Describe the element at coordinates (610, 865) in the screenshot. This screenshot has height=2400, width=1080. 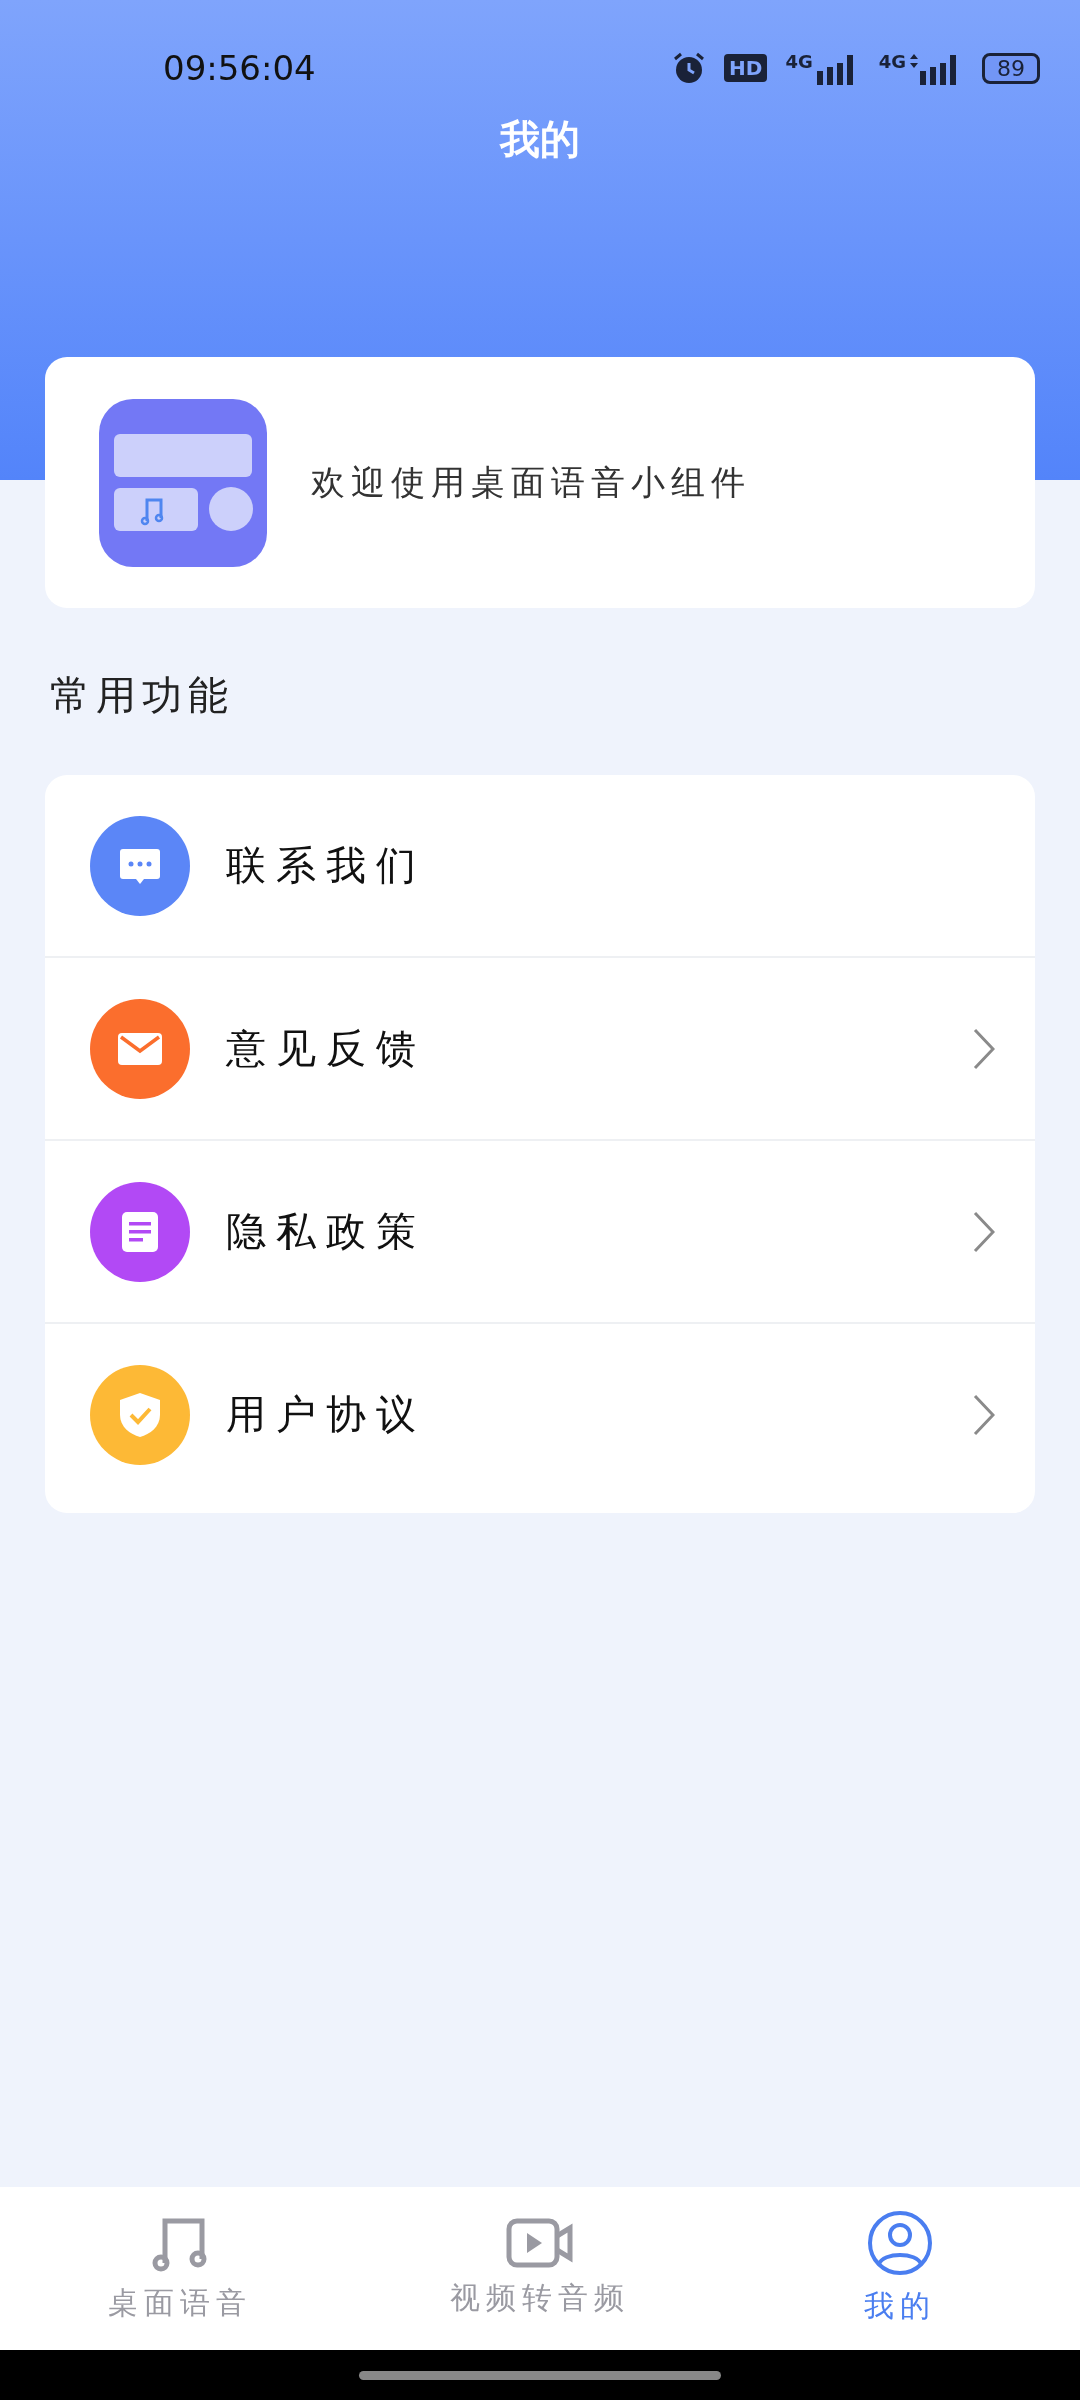
I see `menu-item: 联系我们` at that location.